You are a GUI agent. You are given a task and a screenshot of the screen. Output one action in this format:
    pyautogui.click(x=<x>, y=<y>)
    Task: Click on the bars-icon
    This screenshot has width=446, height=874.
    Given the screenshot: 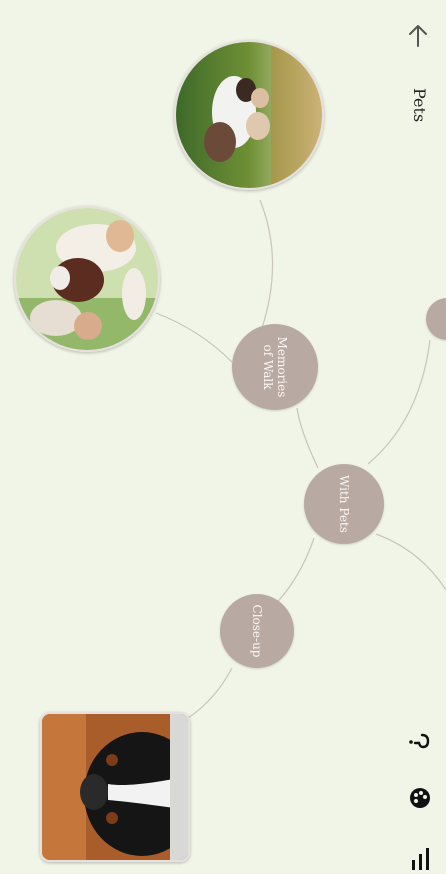 What is the action you would take?
    pyautogui.click(x=420, y=859)
    